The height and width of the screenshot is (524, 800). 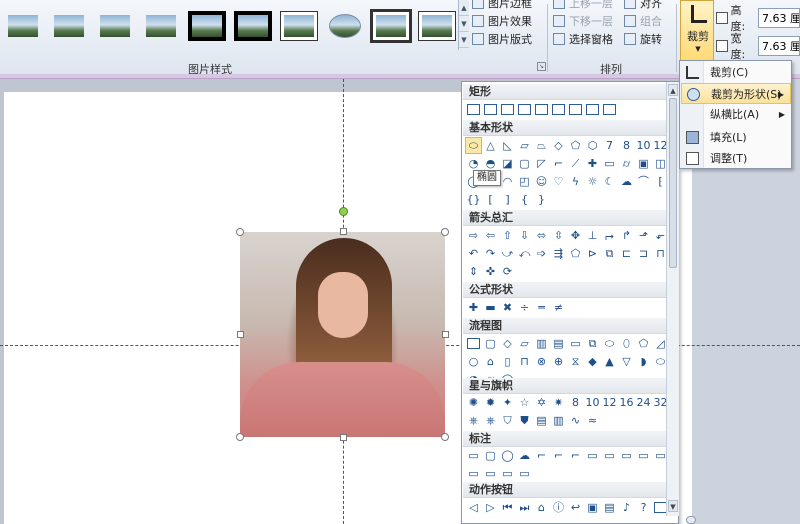 I want to click on rotate-button: 旋转, so click(x=643, y=39).